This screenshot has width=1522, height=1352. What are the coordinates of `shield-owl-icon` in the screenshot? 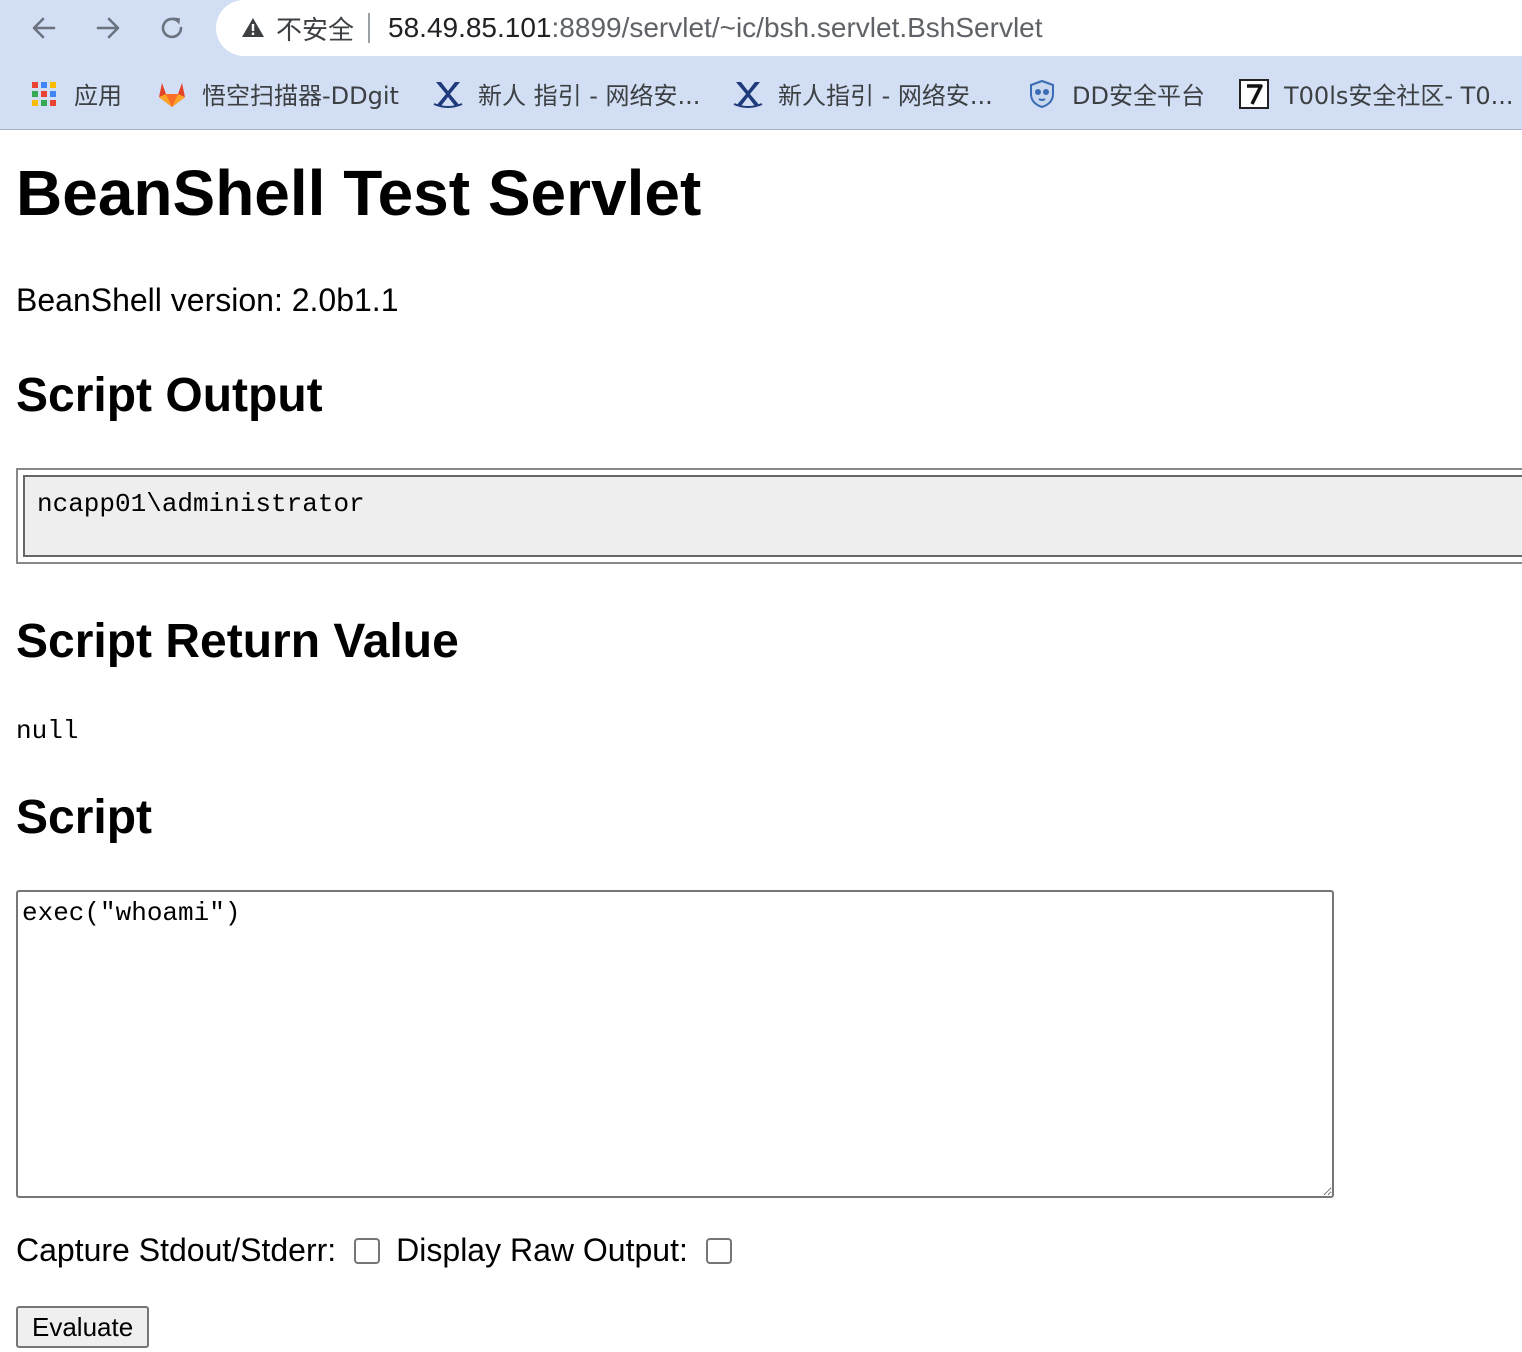 It's located at (1042, 94).